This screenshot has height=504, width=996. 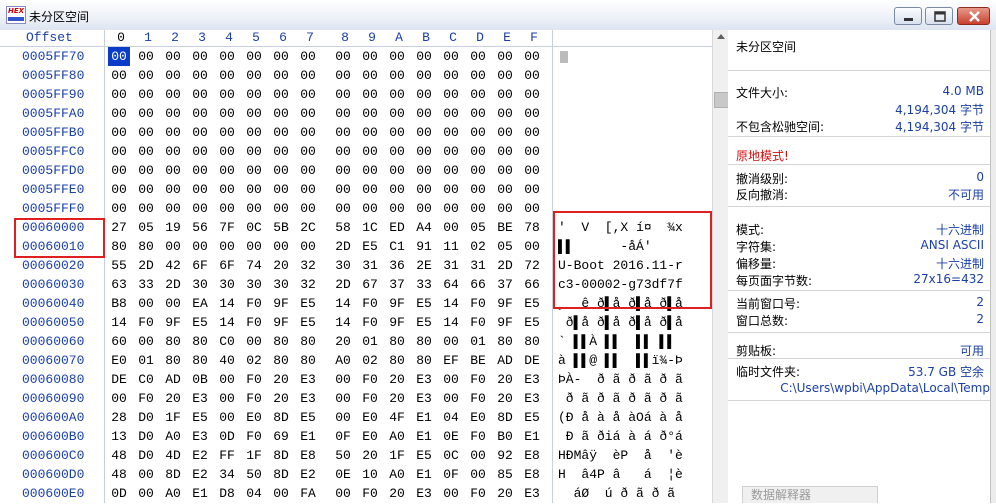 I want to click on hex-byte: 04, so click(x=451, y=417).